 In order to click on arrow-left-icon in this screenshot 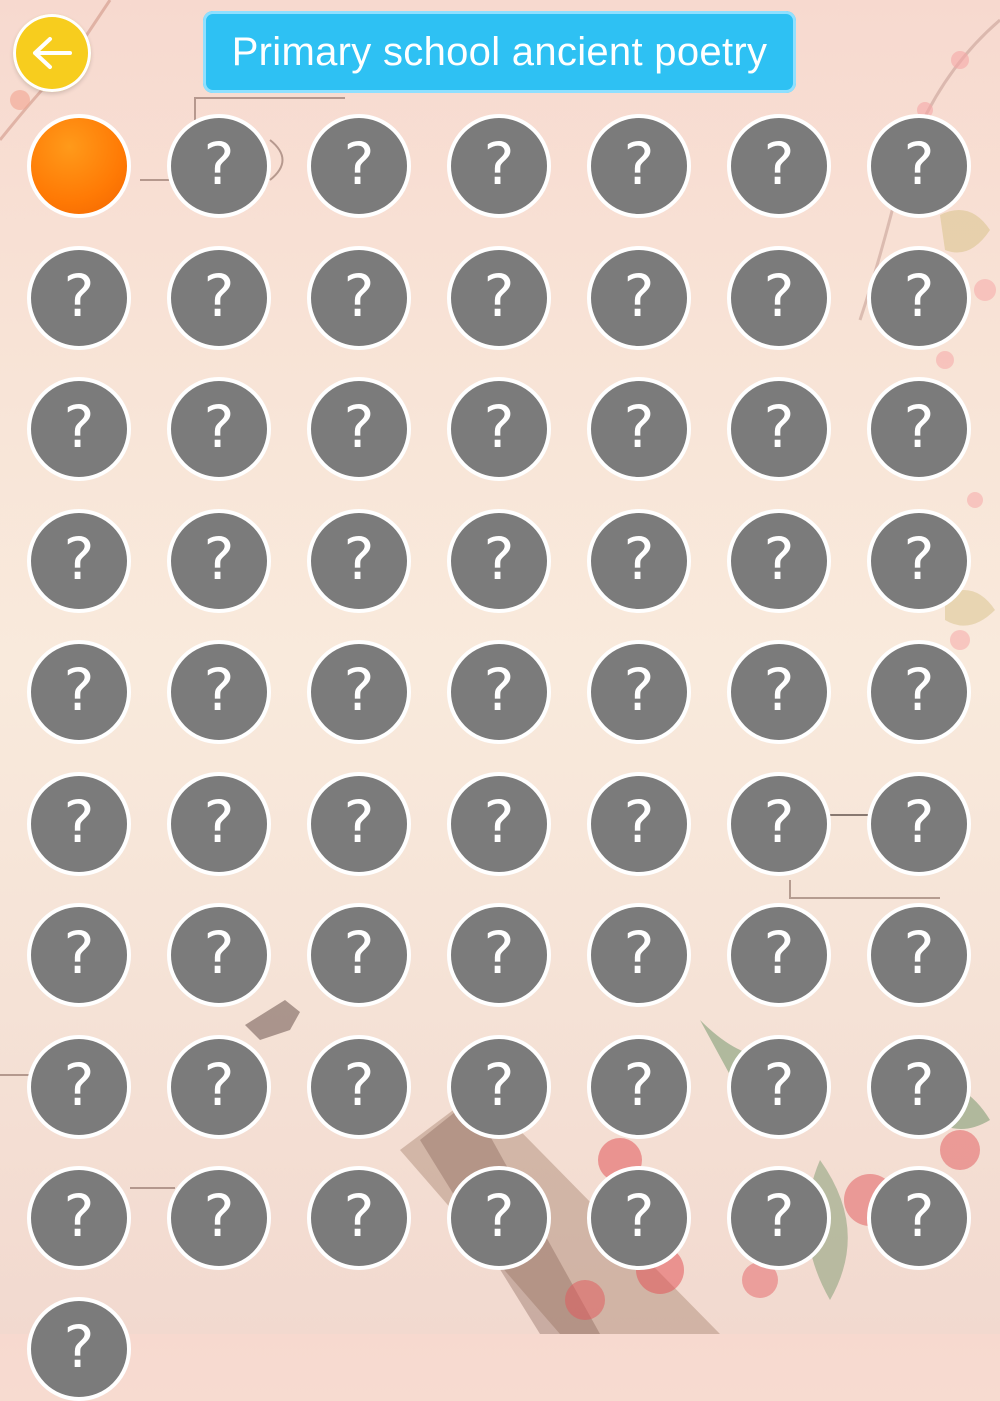, I will do `click(52, 53)`.